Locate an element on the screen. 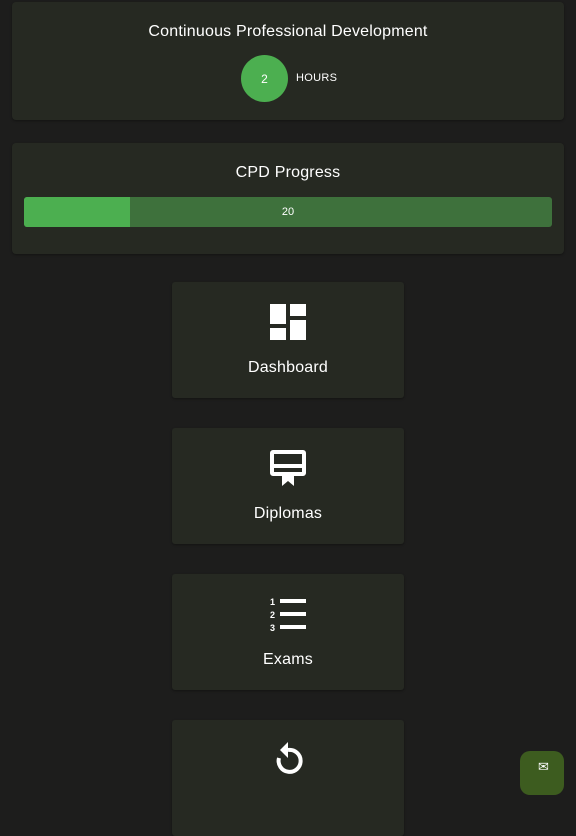  dashboard-label: Dashboard is located at coordinates (288, 367).